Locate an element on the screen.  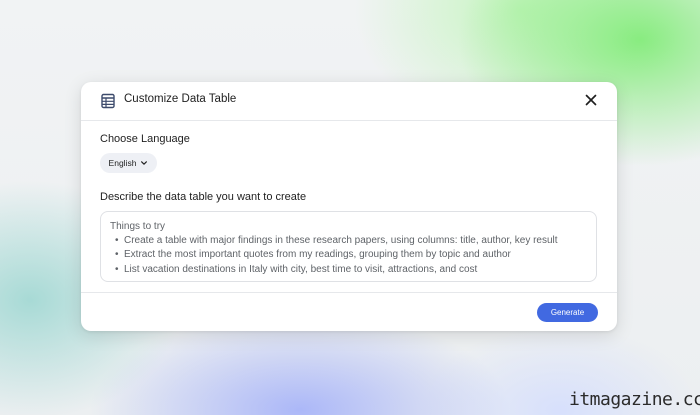
table-icon is located at coordinates (108, 101).